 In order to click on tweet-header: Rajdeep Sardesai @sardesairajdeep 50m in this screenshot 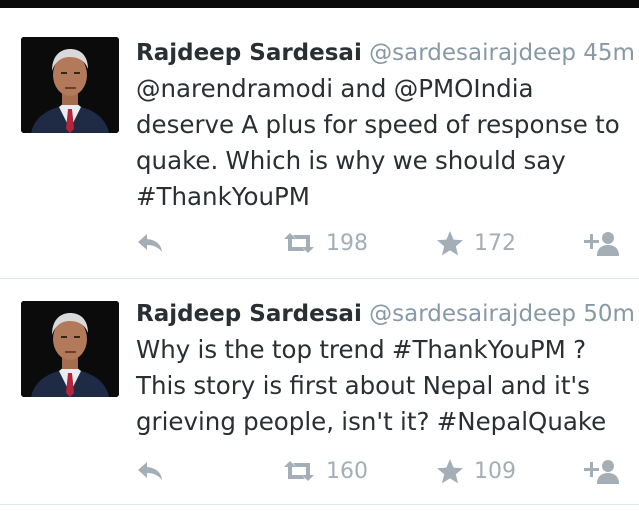, I will do `click(385, 314)`.